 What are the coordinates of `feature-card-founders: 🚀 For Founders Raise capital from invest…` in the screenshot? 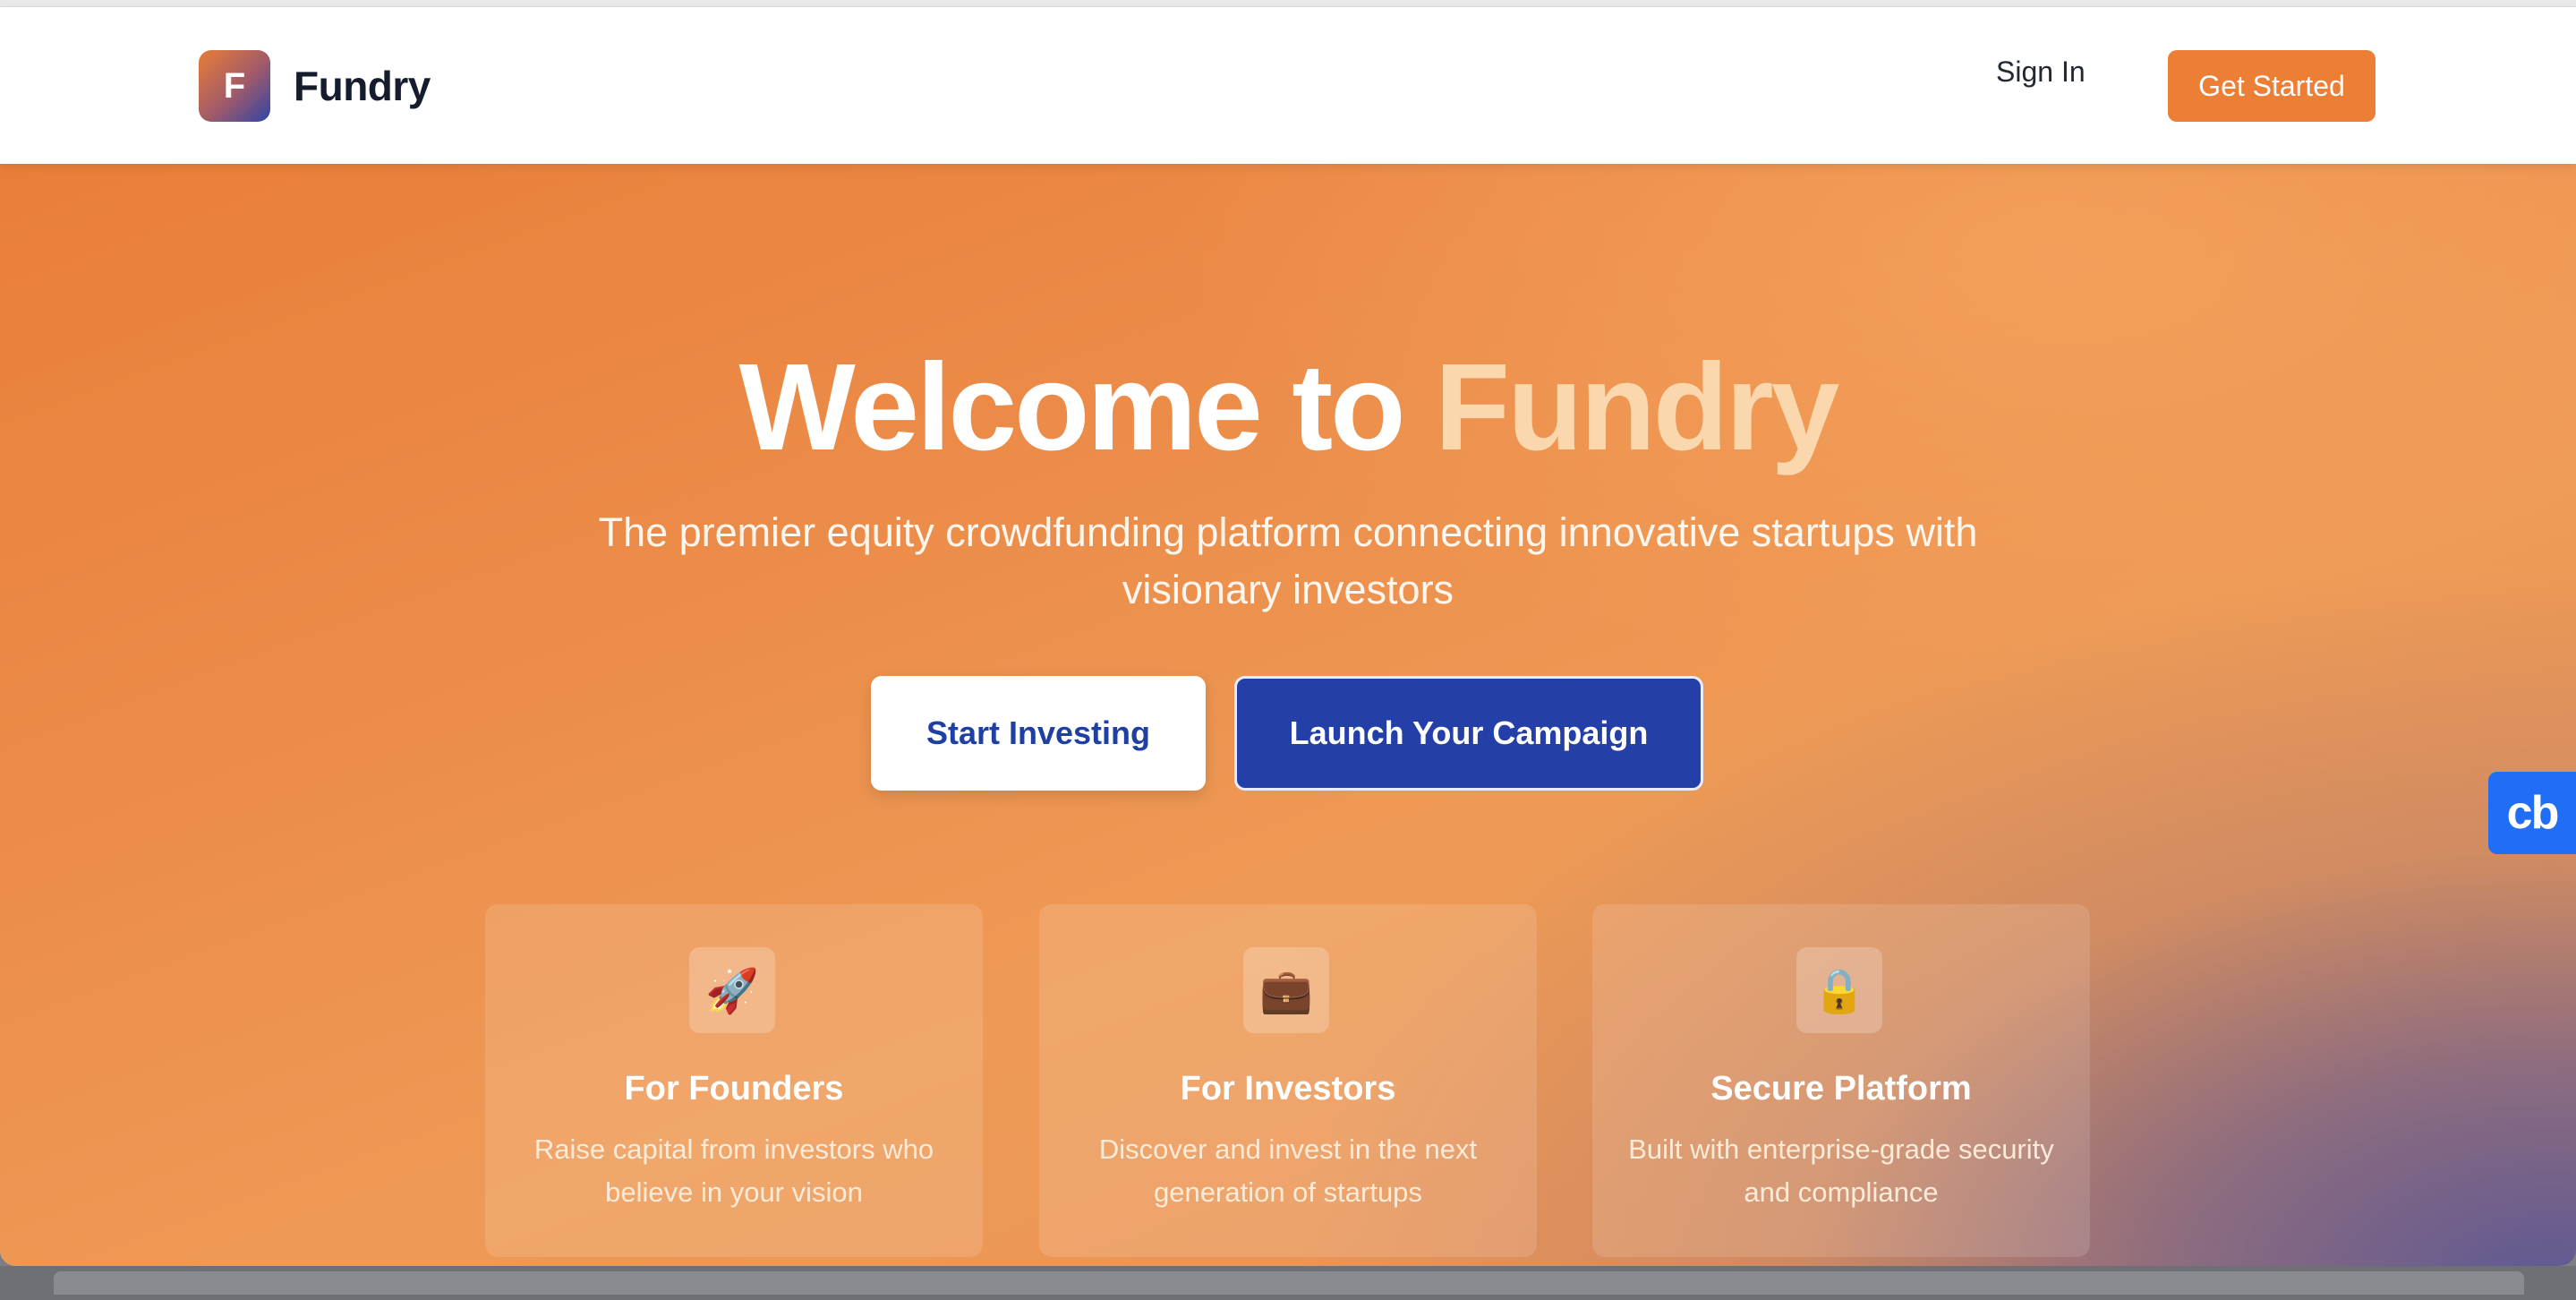 It's located at (734, 1080).